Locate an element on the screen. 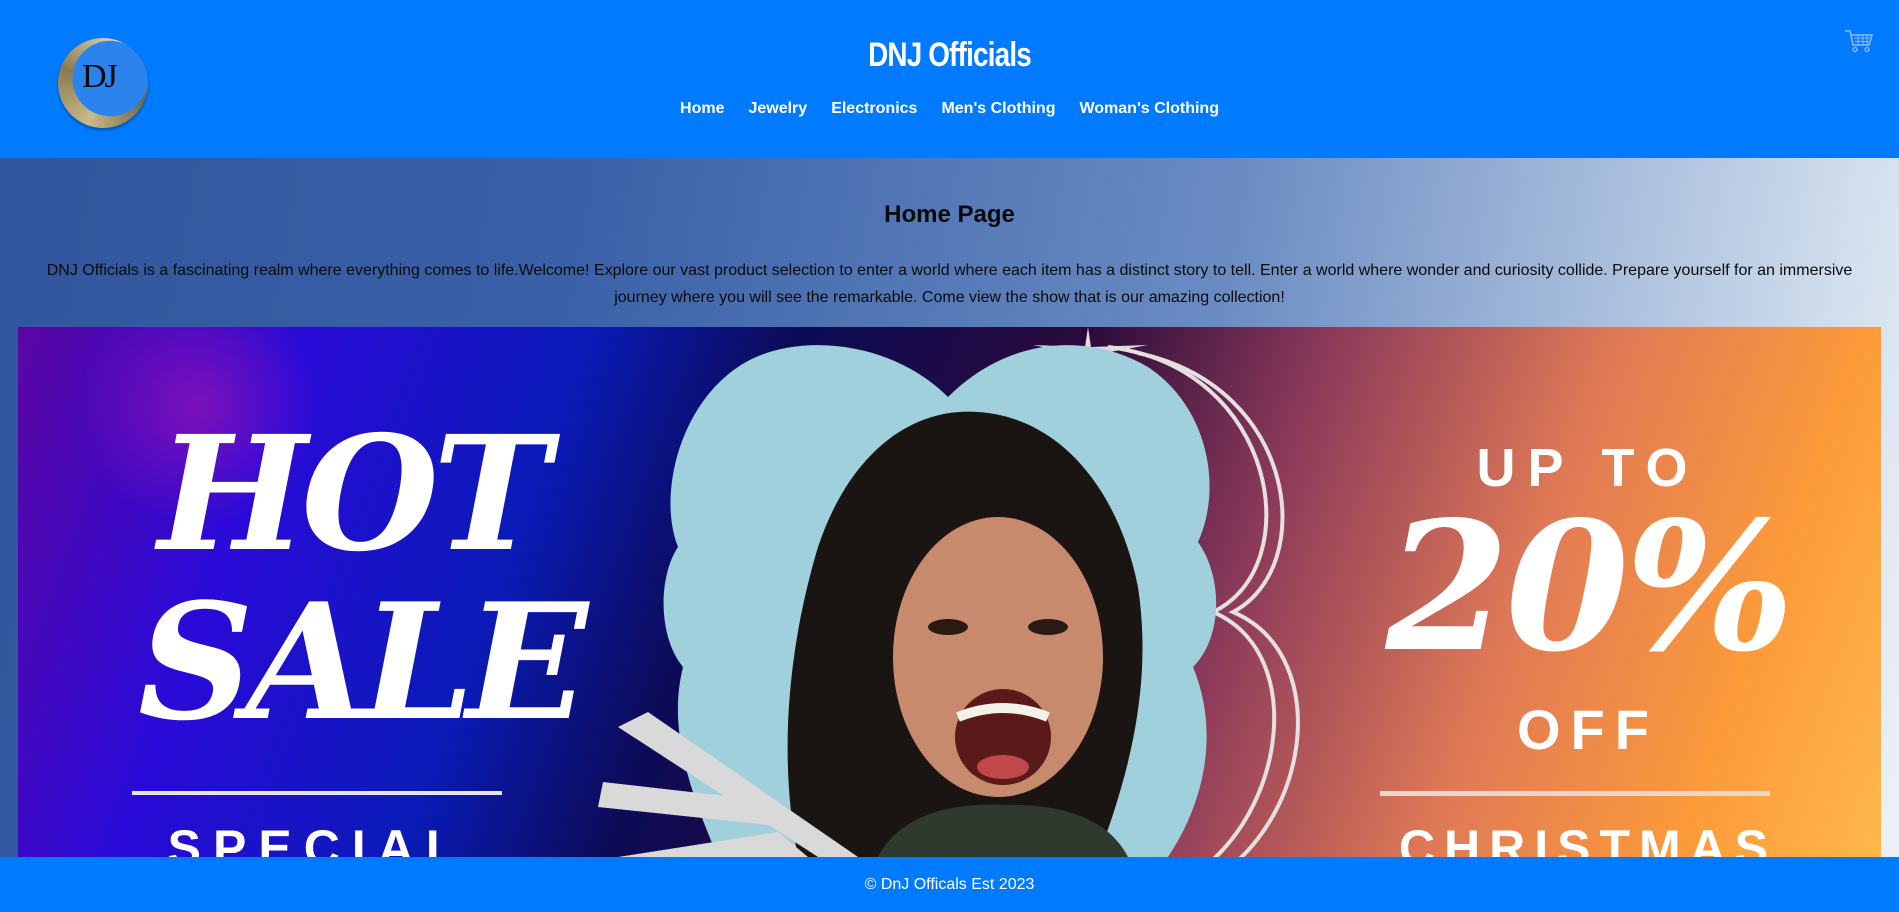 The image size is (1899, 912). footer-copyright: © DnJ Officals Est 2023 is located at coordinates (949, 884).